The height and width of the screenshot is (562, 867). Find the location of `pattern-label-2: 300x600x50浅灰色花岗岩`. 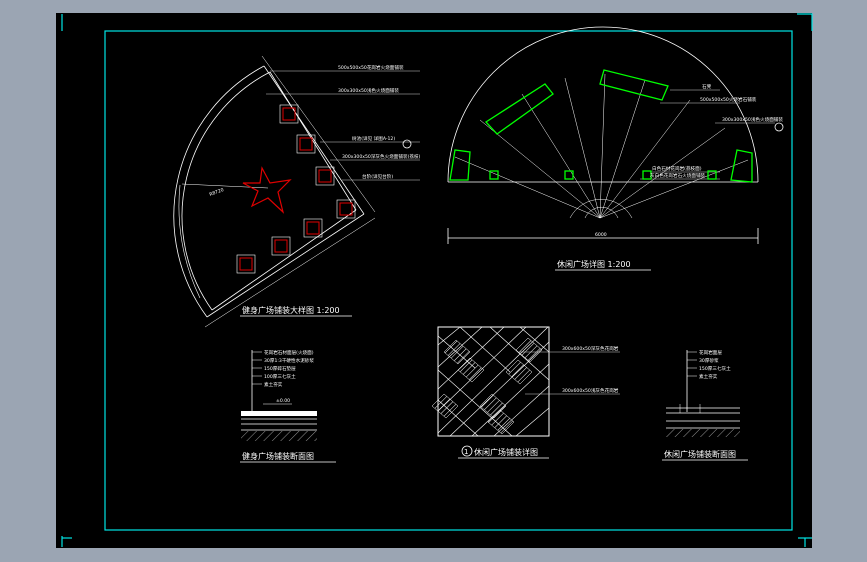

pattern-label-2: 300x600x50浅灰色花岗岩 is located at coordinates (590, 390).